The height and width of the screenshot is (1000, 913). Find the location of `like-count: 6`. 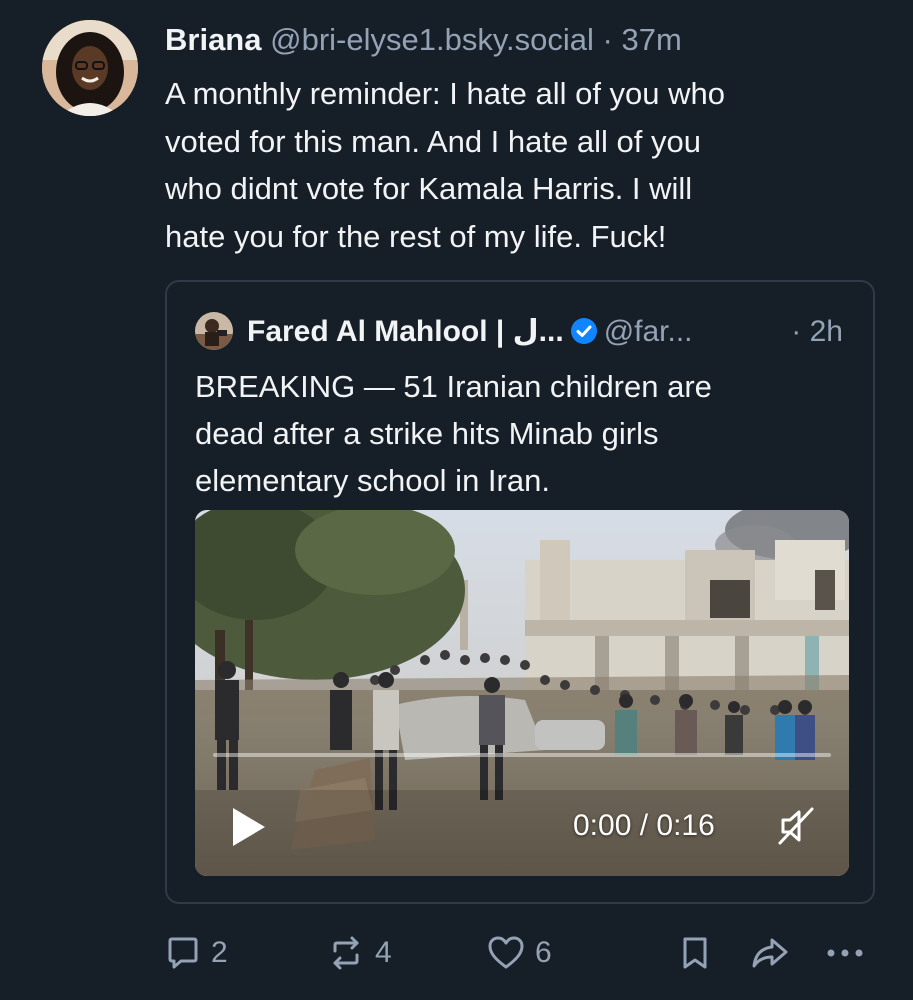

like-count: 6 is located at coordinates (543, 952).